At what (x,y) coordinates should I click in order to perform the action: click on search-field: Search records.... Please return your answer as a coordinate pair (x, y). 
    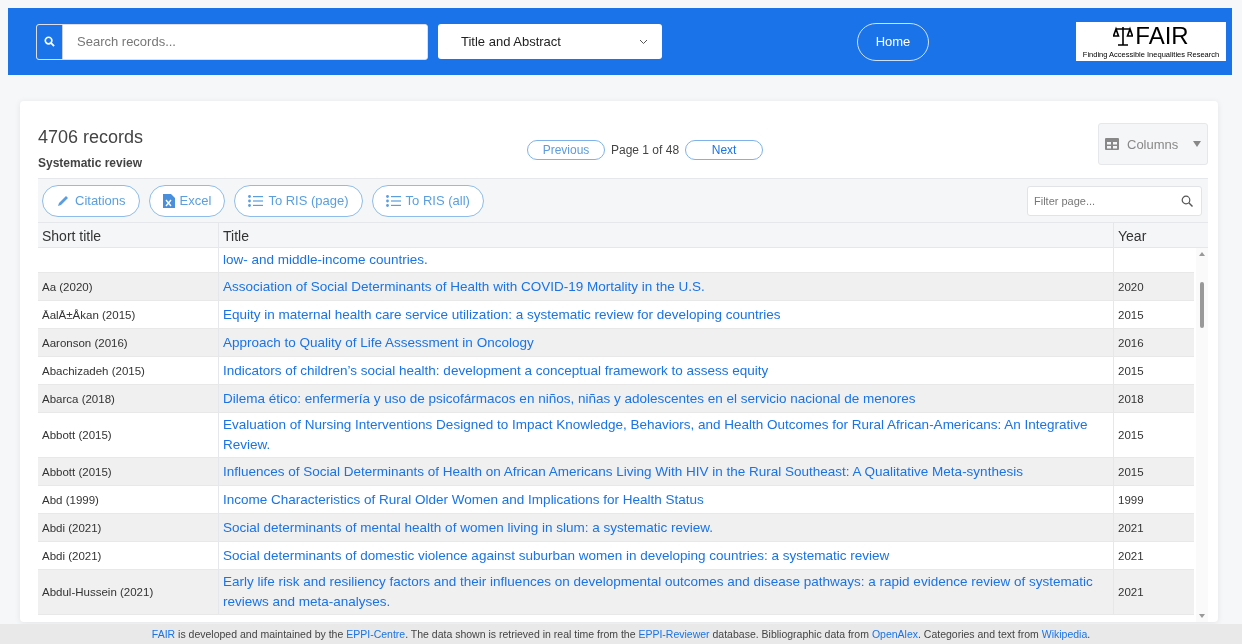
    Looking at the image, I should click on (232, 41).